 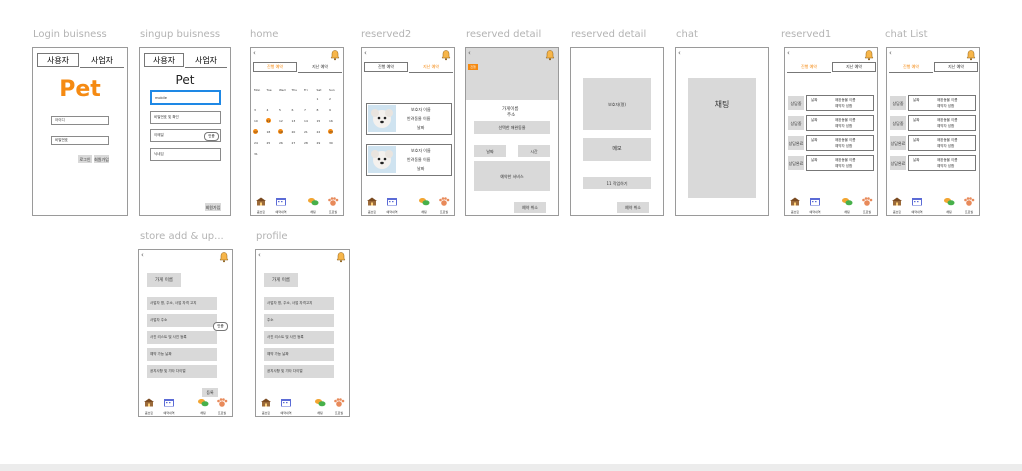 What do you see at coordinates (281, 121) in the screenshot?
I see `calendar-day: 12` at bounding box center [281, 121].